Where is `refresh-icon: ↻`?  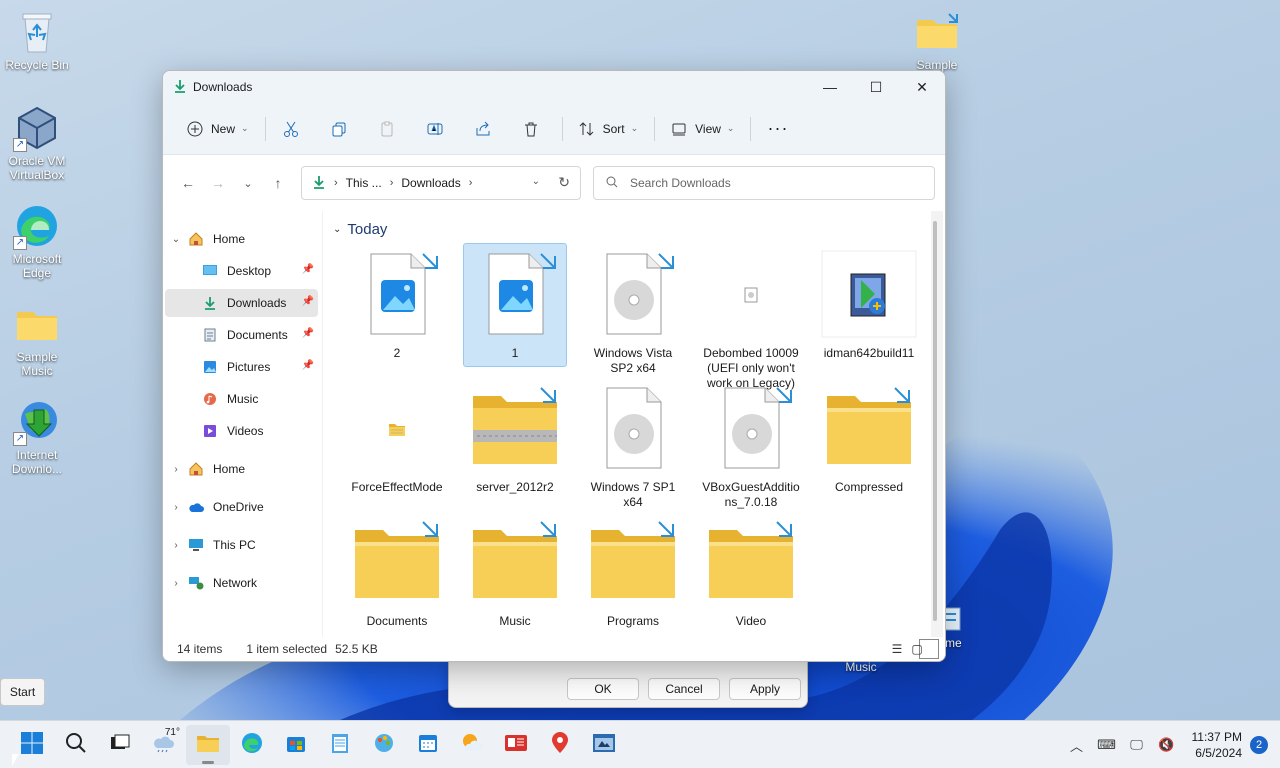
refresh-icon: ↻ is located at coordinates (564, 182).